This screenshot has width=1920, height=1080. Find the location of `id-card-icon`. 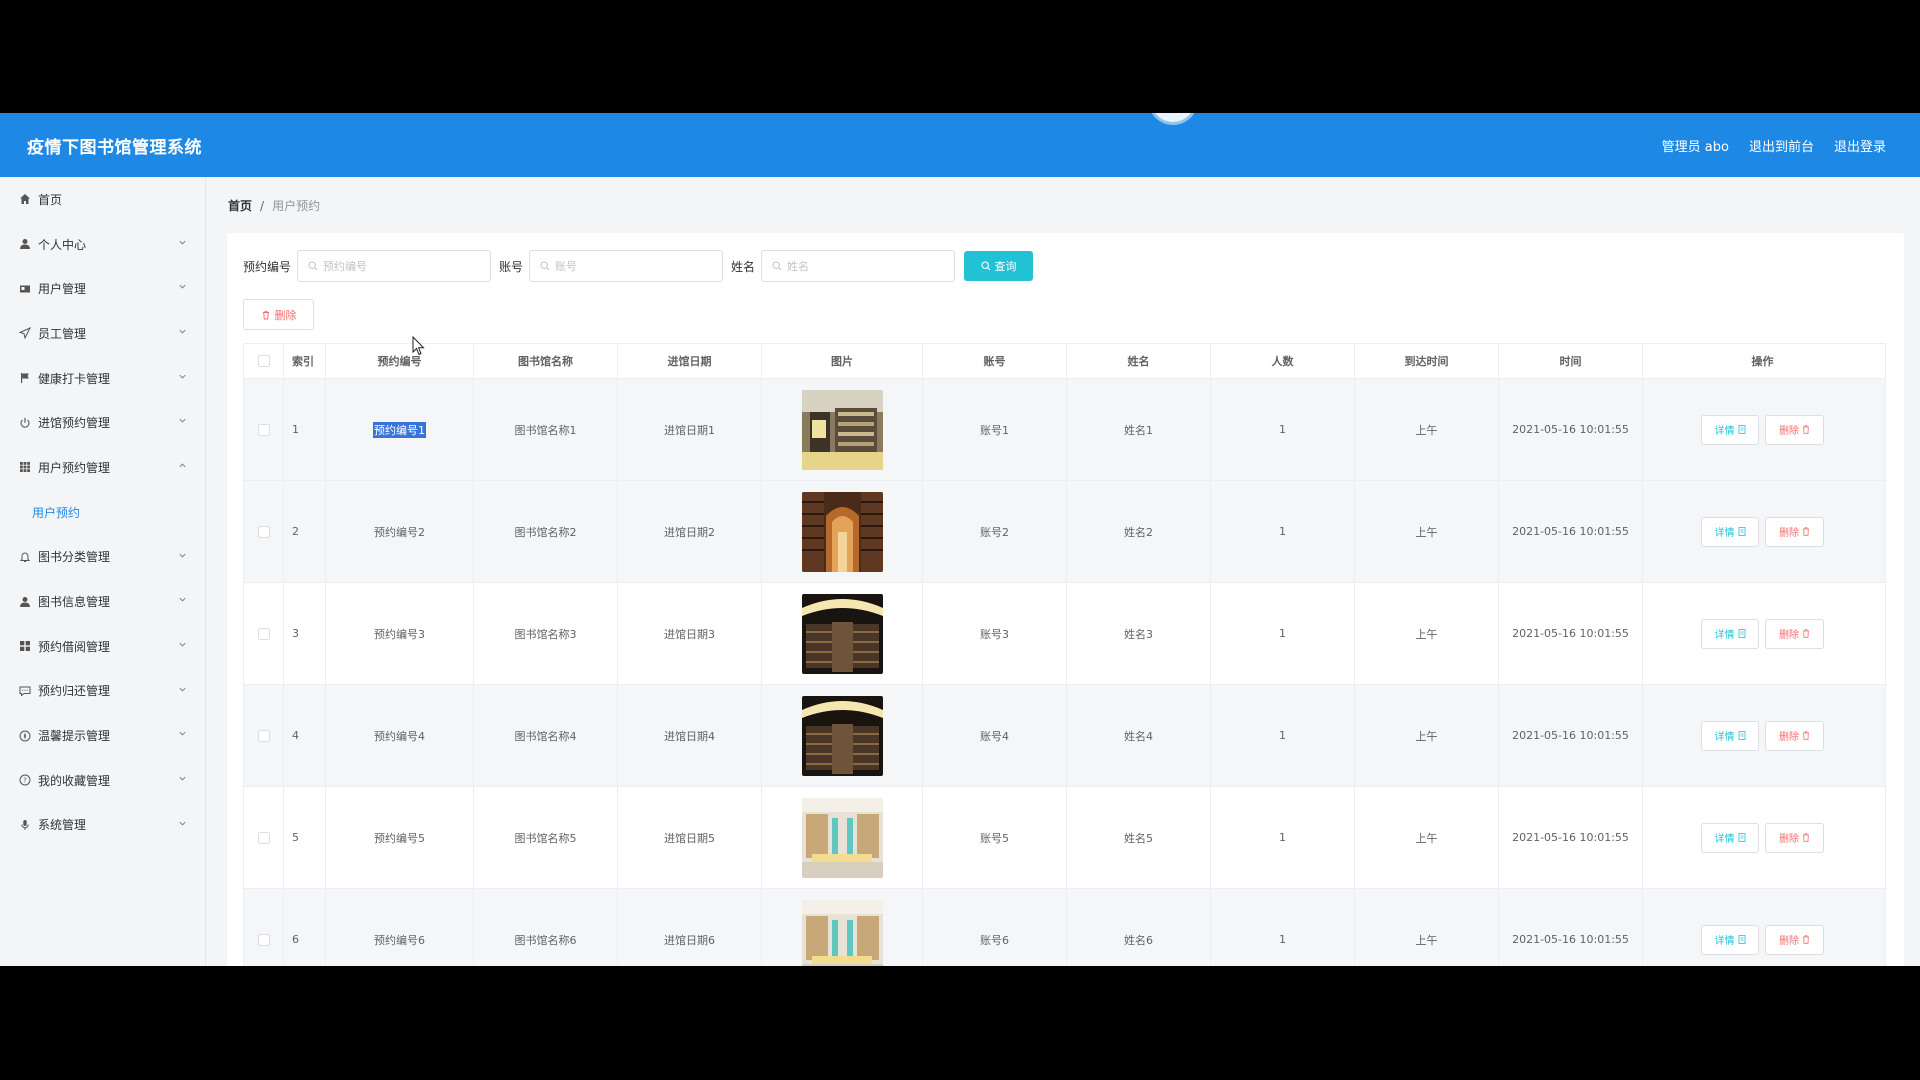

id-card-icon is located at coordinates (25, 289).